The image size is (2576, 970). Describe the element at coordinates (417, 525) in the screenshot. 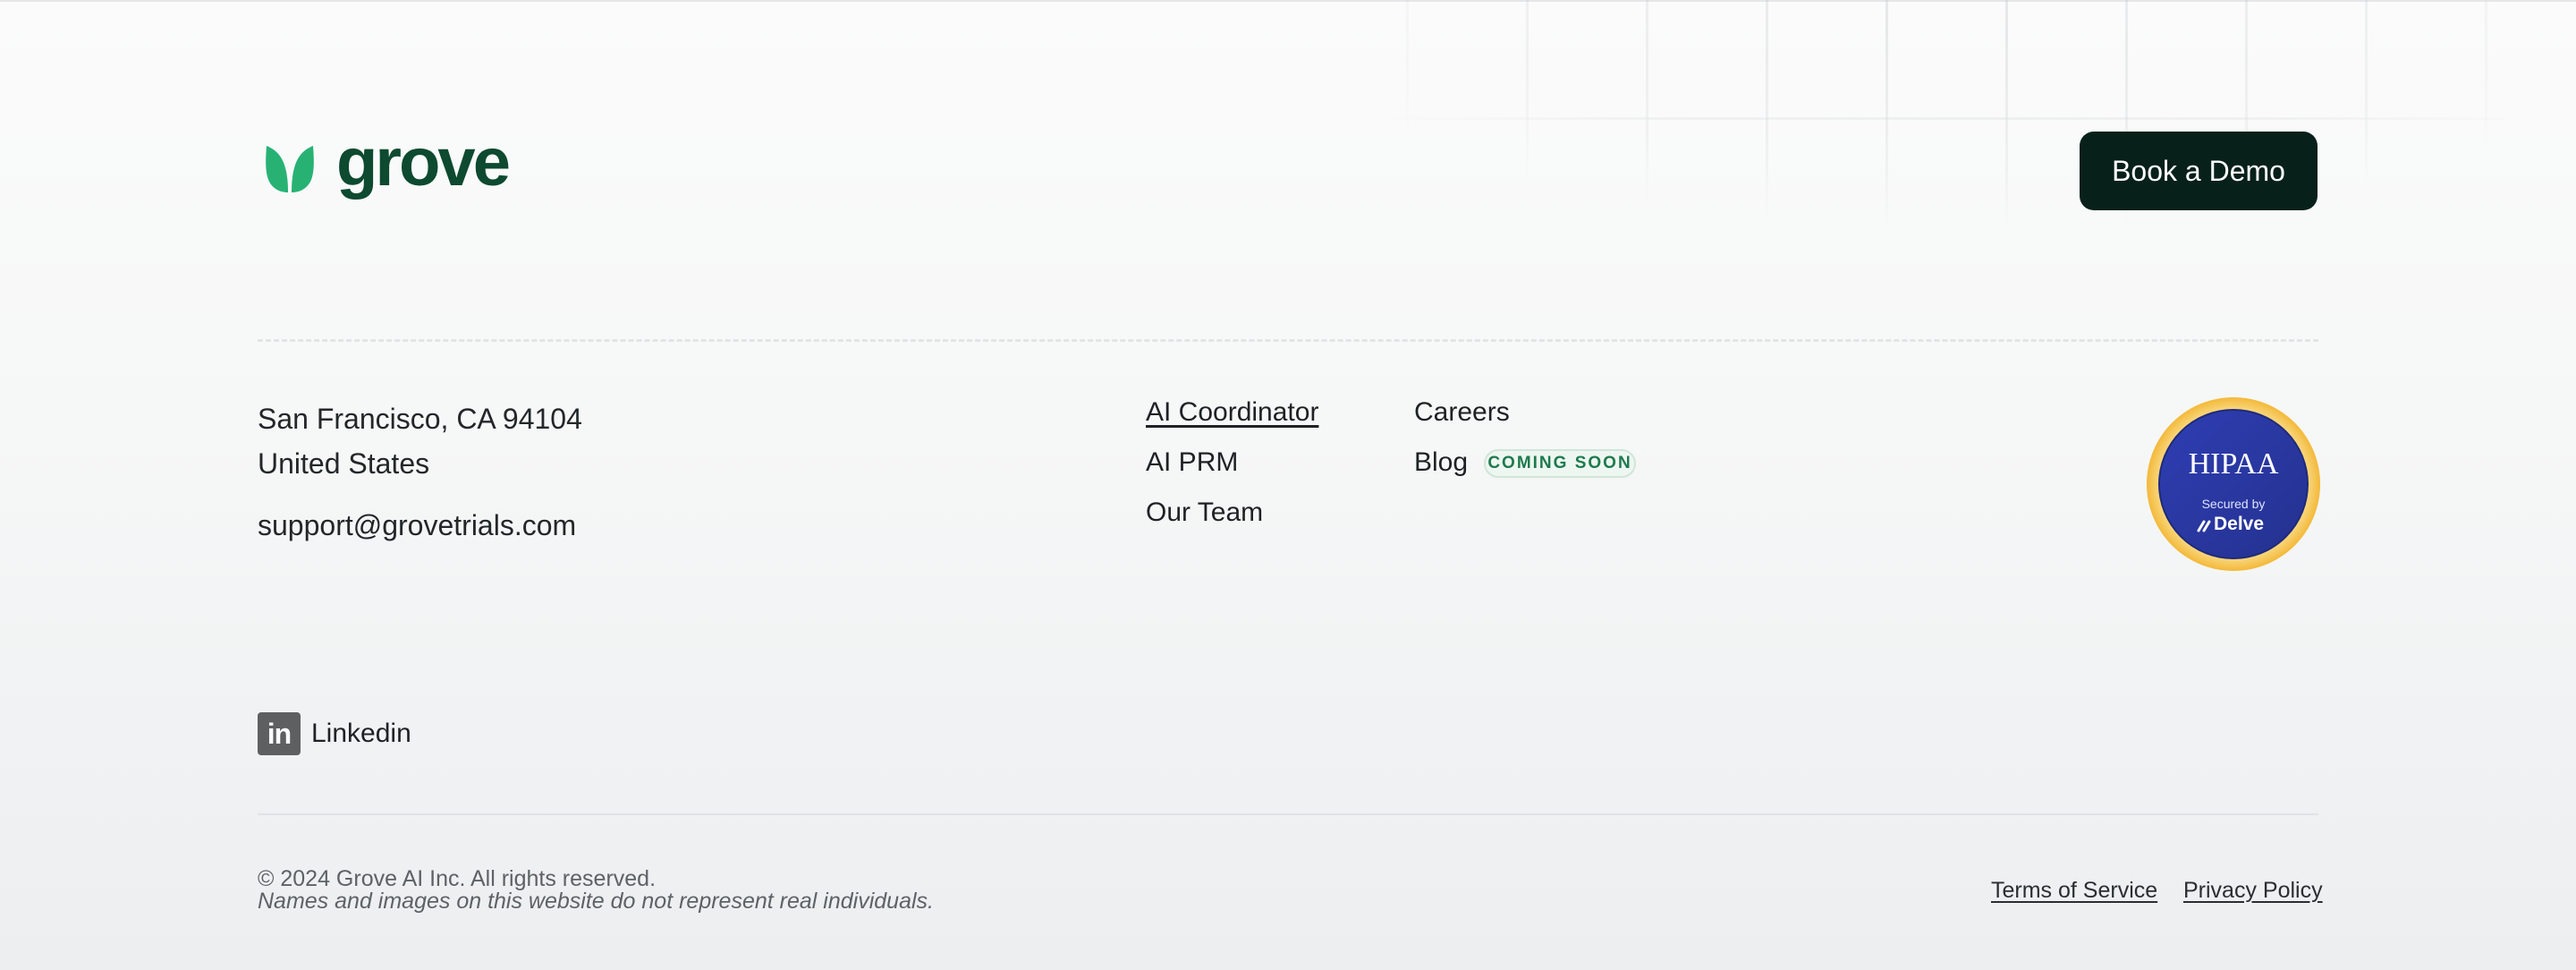

I see `support-email-link: support@grovetrials.com` at that location.